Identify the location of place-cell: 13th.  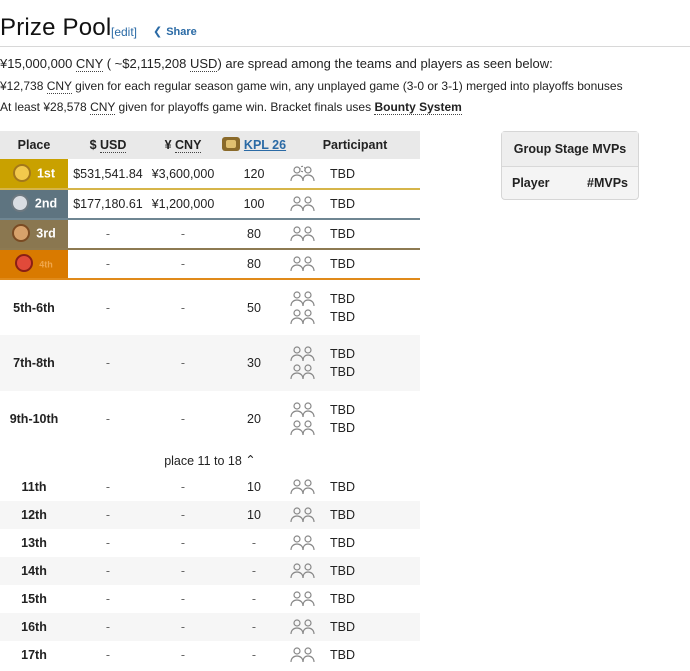
(34, 543).